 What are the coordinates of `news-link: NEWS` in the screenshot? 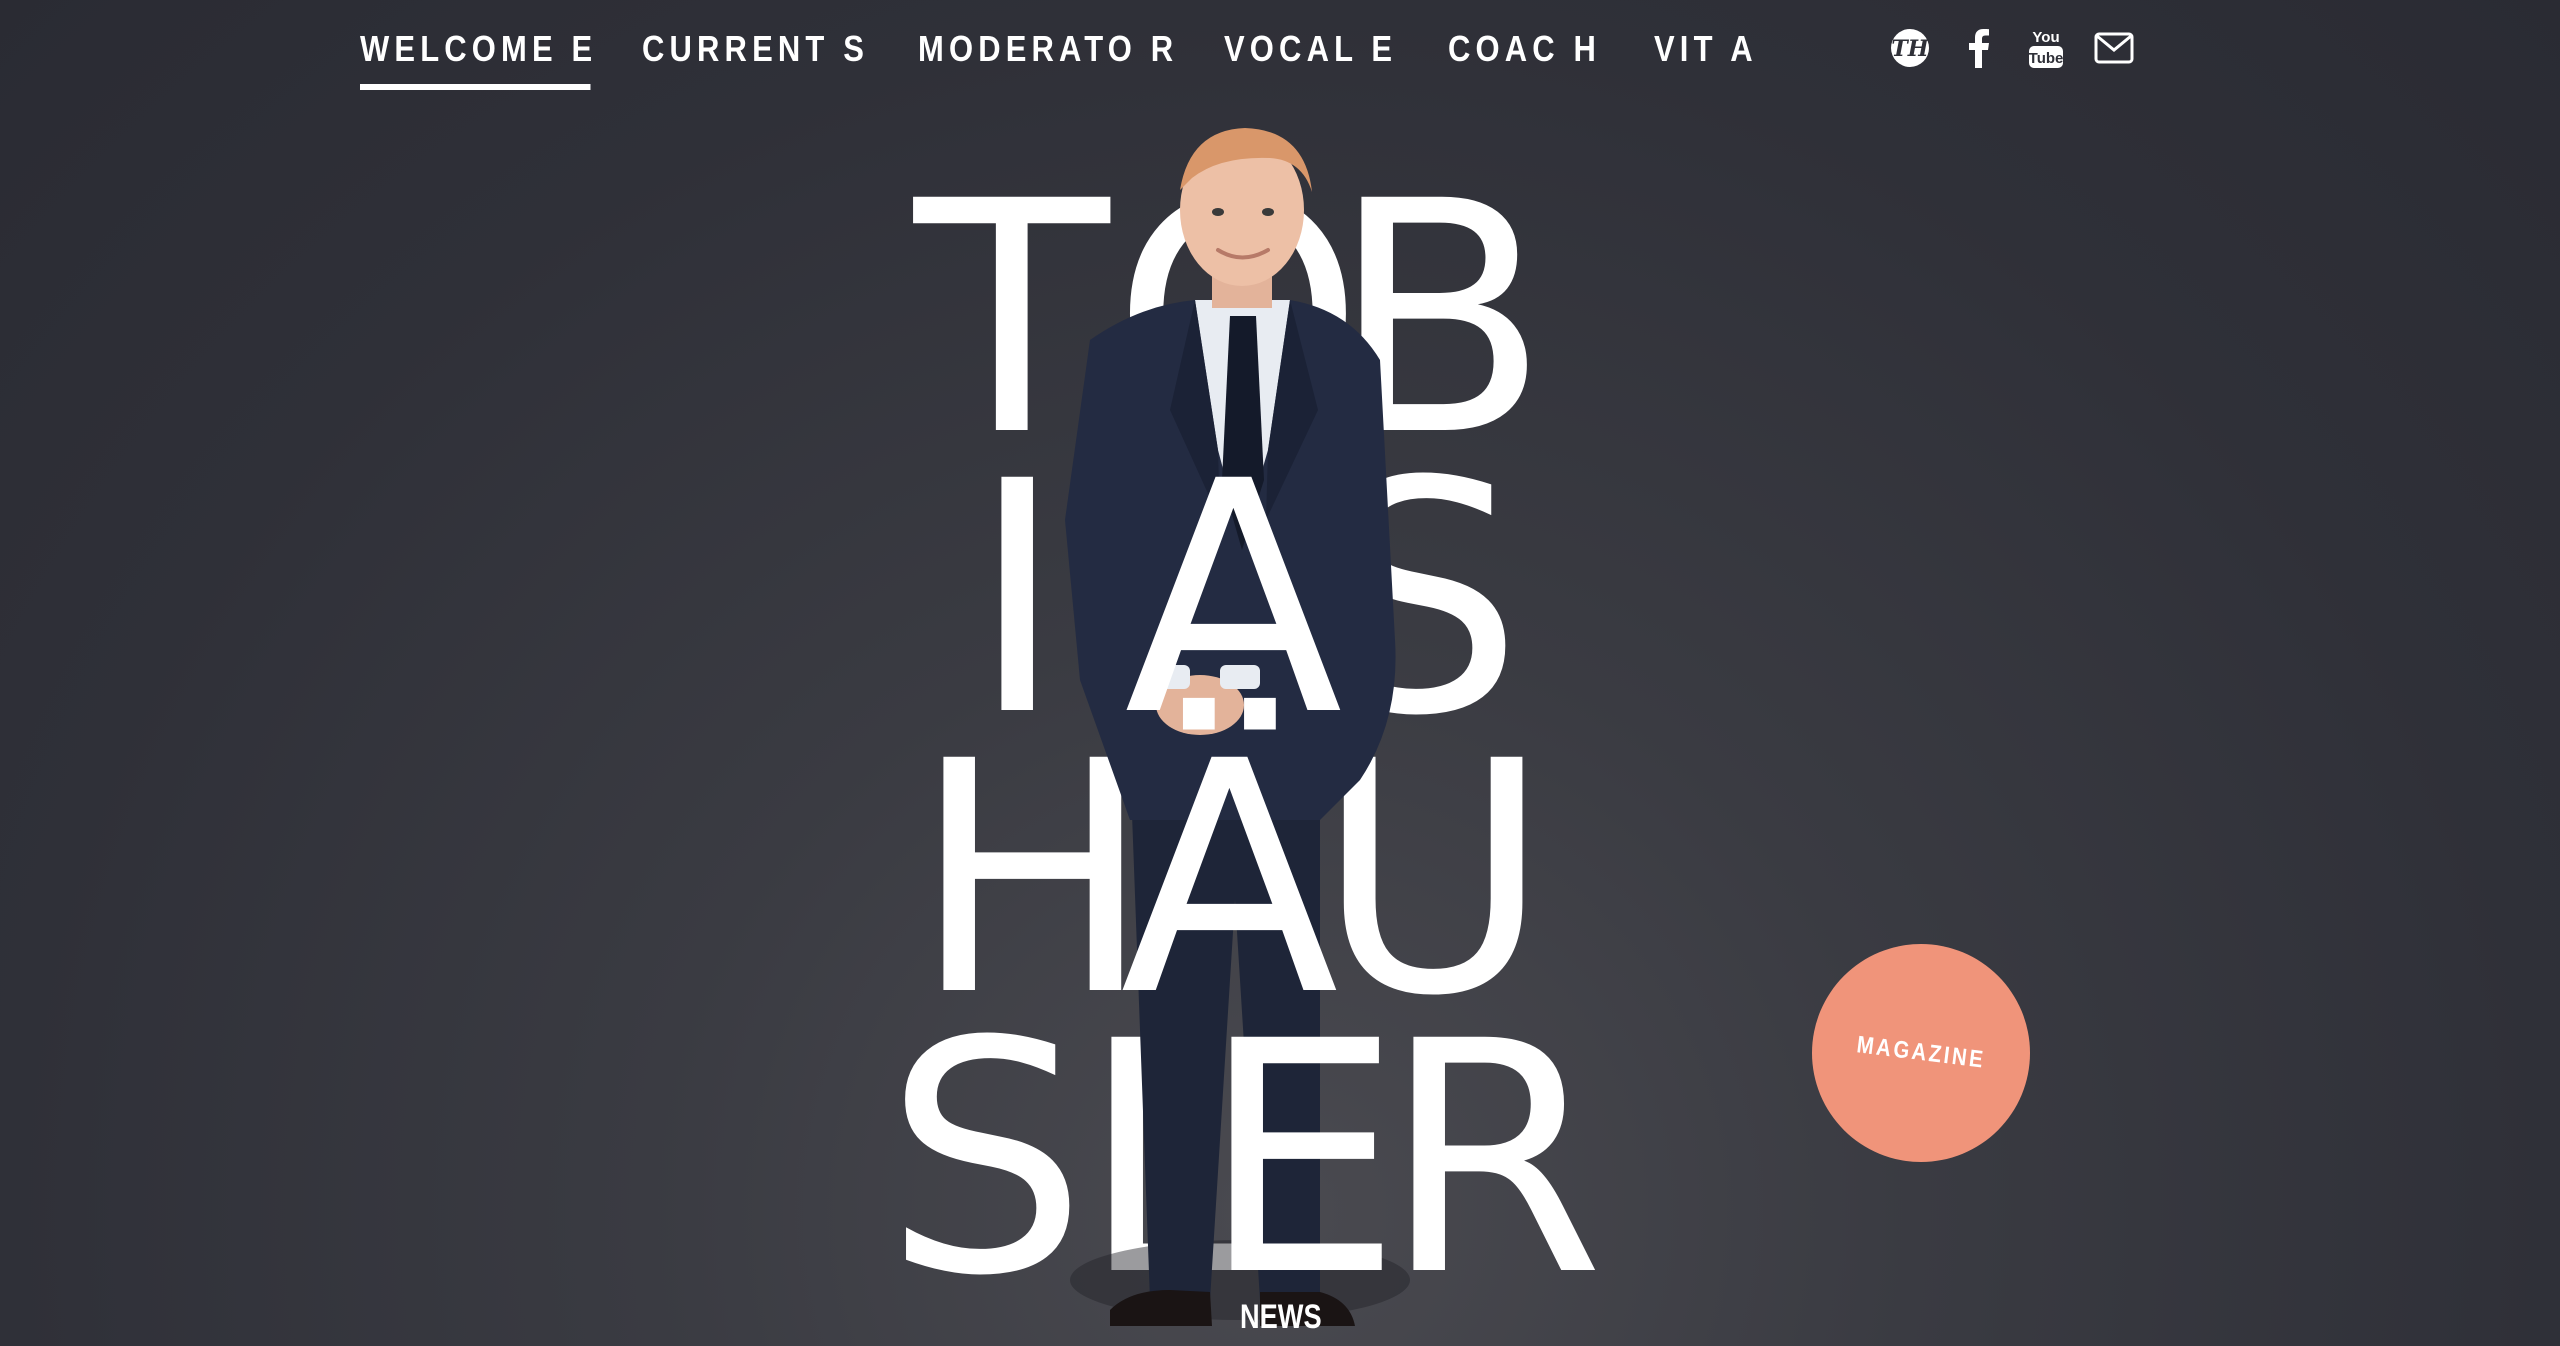 It's located at (1281, 1317).